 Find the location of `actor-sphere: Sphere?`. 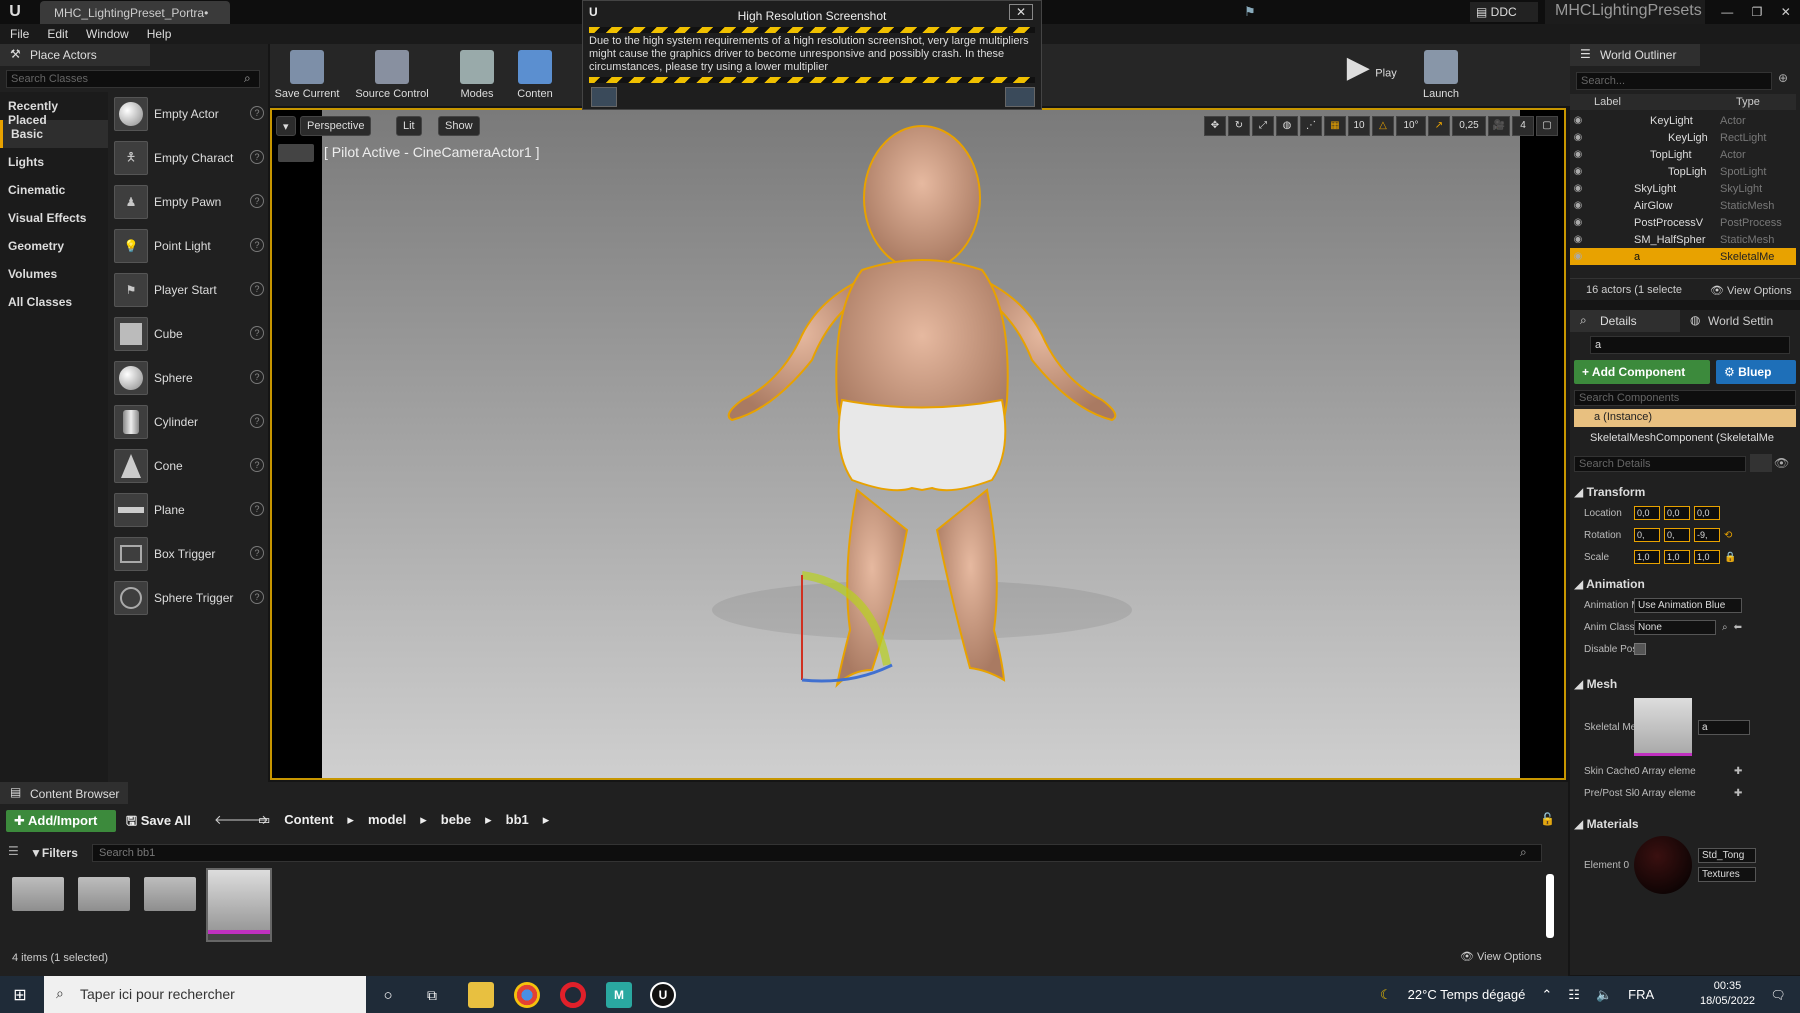

actor-sphere: Sphere? is located at coordinates (189, 378).